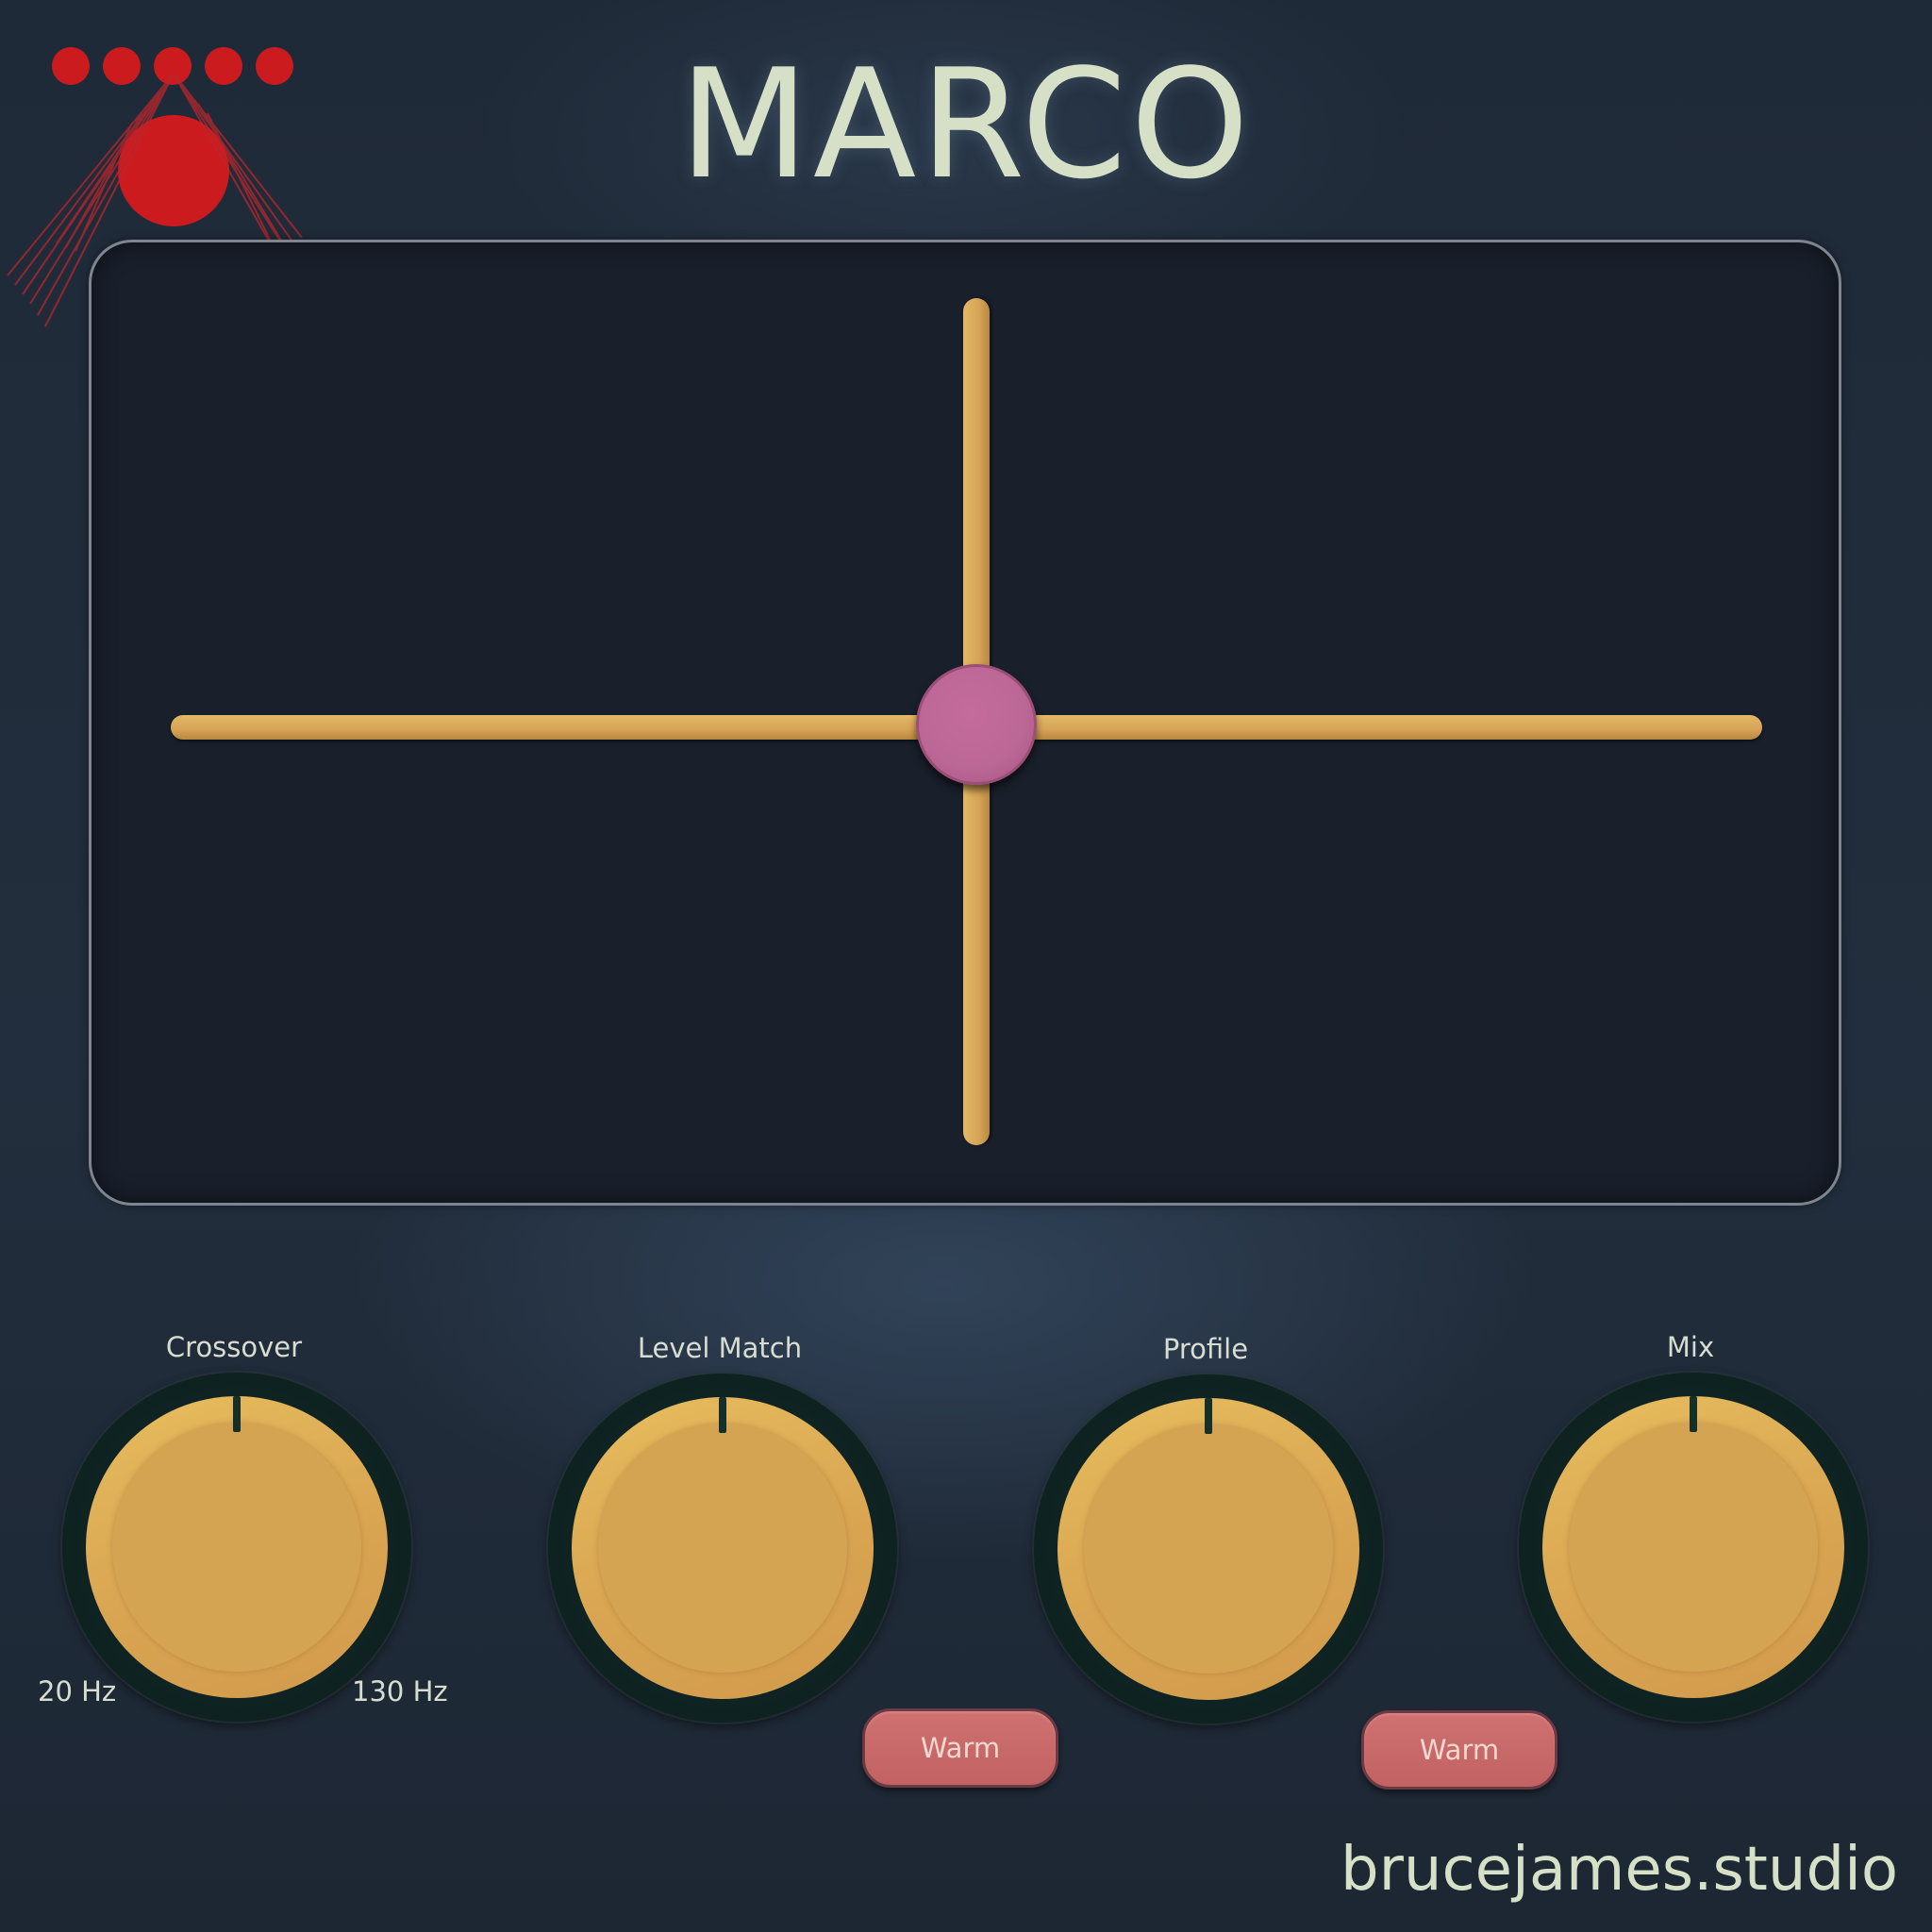  Describe the element at coordinates (1209, 1416) in the screenshot. I see `profile-knob-pointer` at that location.